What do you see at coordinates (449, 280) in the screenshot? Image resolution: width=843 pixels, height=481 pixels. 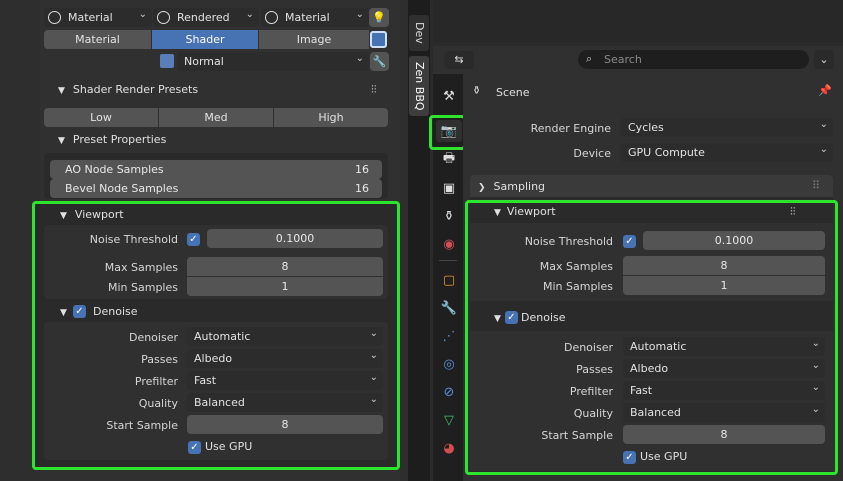 I see `object-icon: ▢` at bounding box center [449, 280].